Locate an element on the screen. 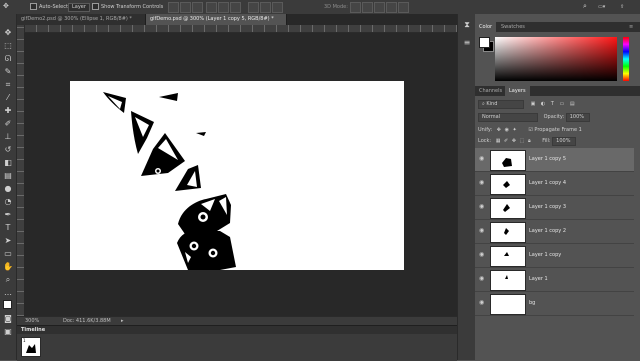 The width and height of the screenshot is (640, 361). foreground-color-chip is located at coordinates (484, 42).